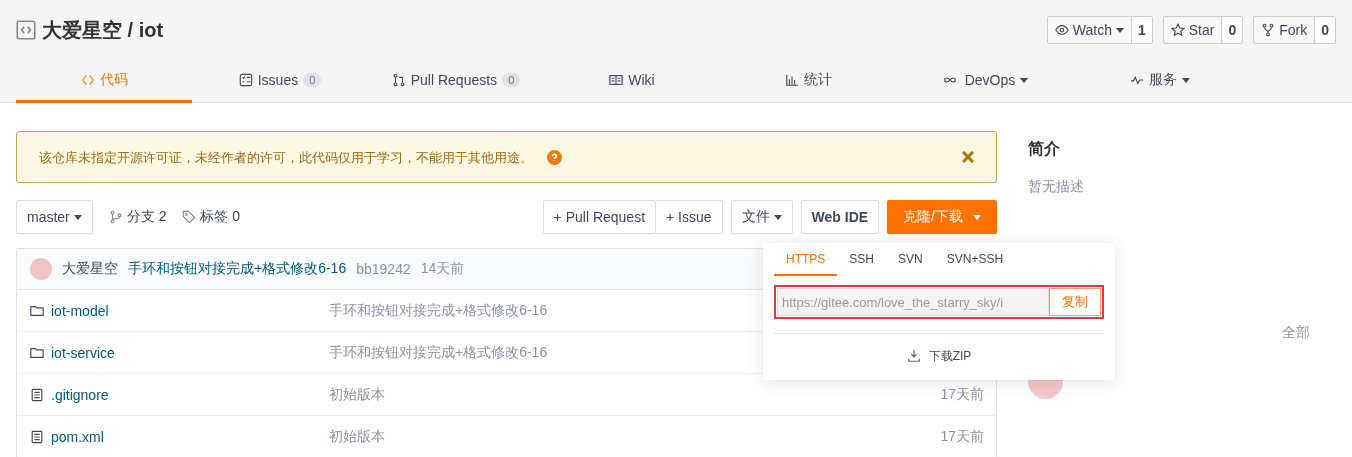  Describe the element at coordinates (80, 310) in the screenshot. I see `file-name: iot-model` at that location.